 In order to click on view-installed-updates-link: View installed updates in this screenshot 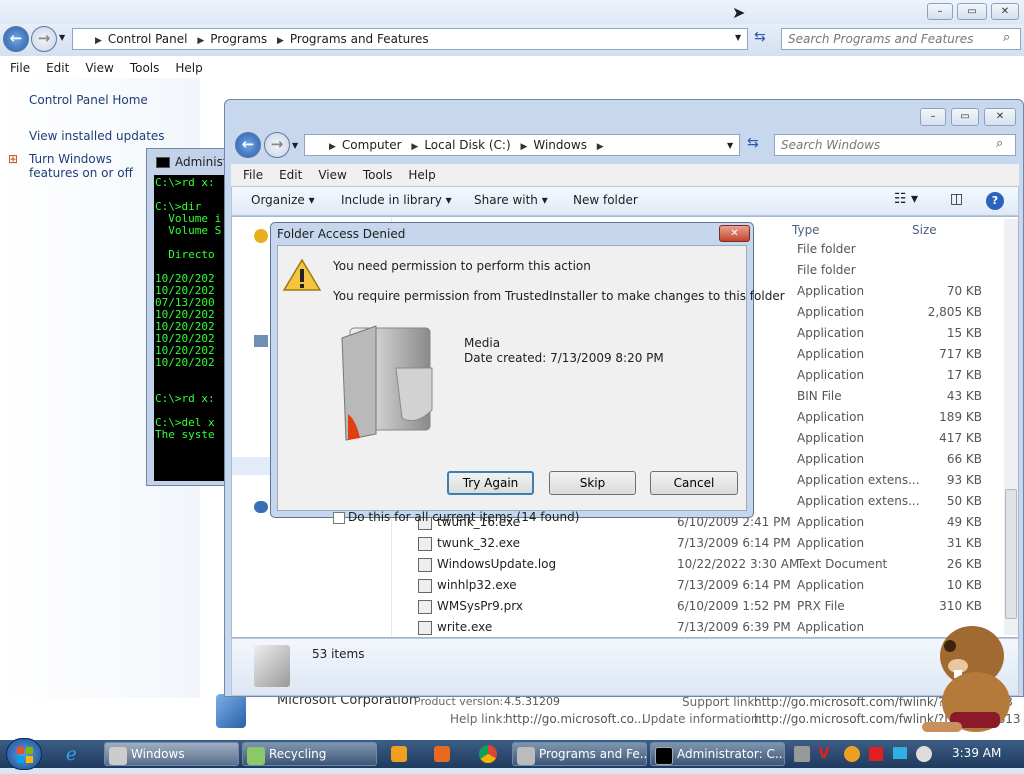, I will do `click(97, 136)`.